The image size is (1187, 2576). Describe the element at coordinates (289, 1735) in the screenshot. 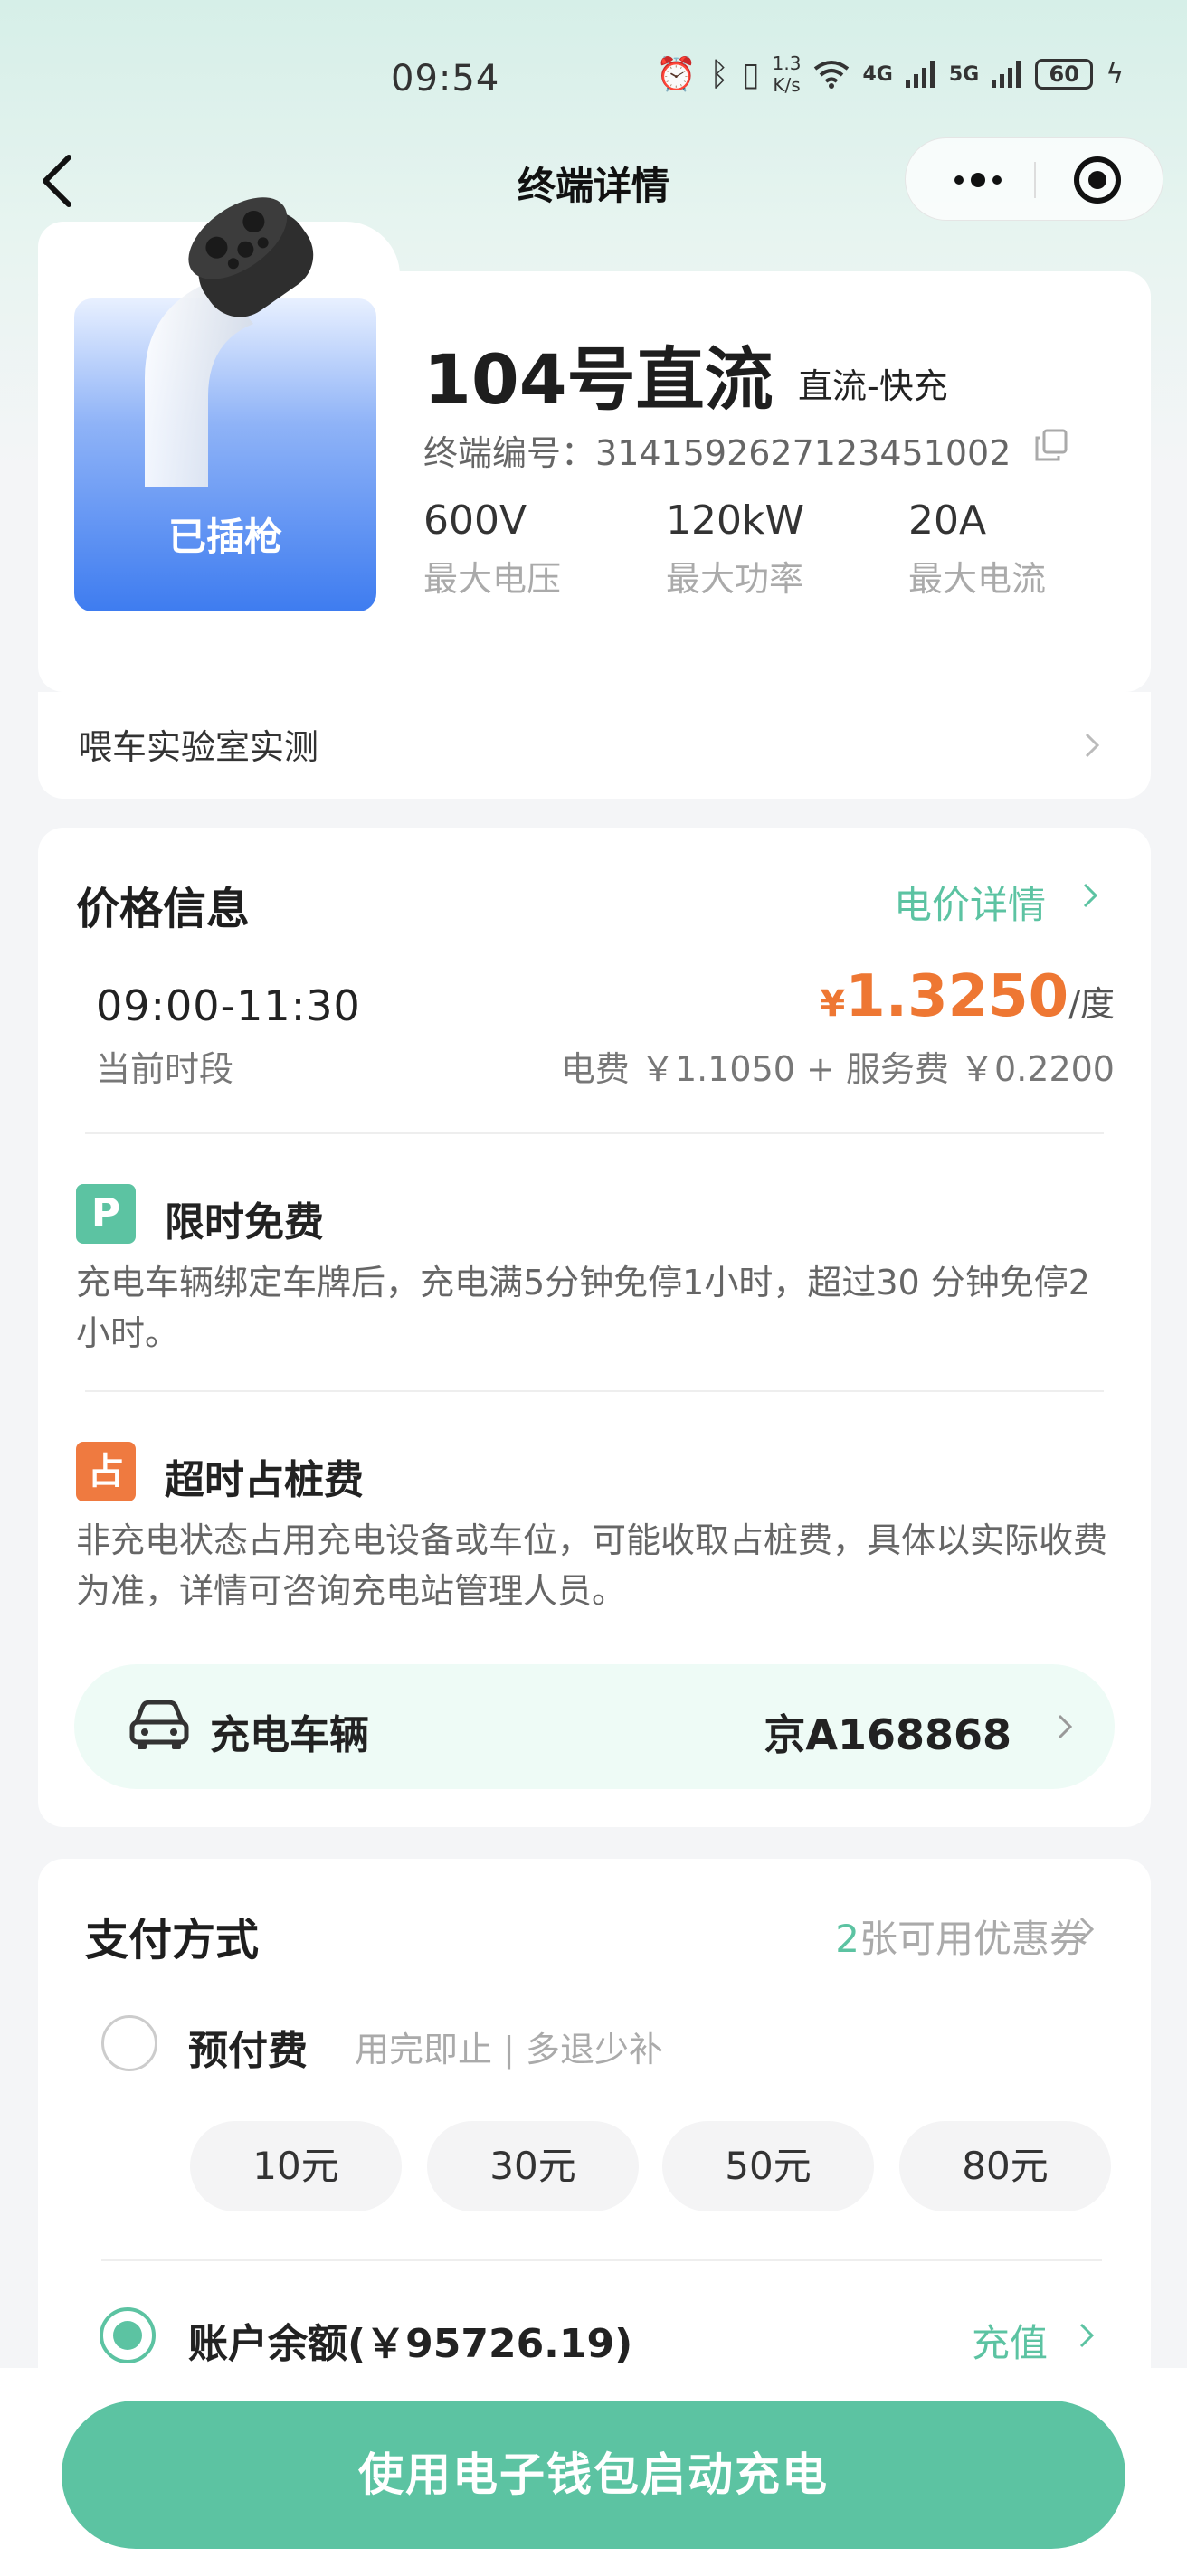

I see `vehicle-label: 充电车辆` at that location.